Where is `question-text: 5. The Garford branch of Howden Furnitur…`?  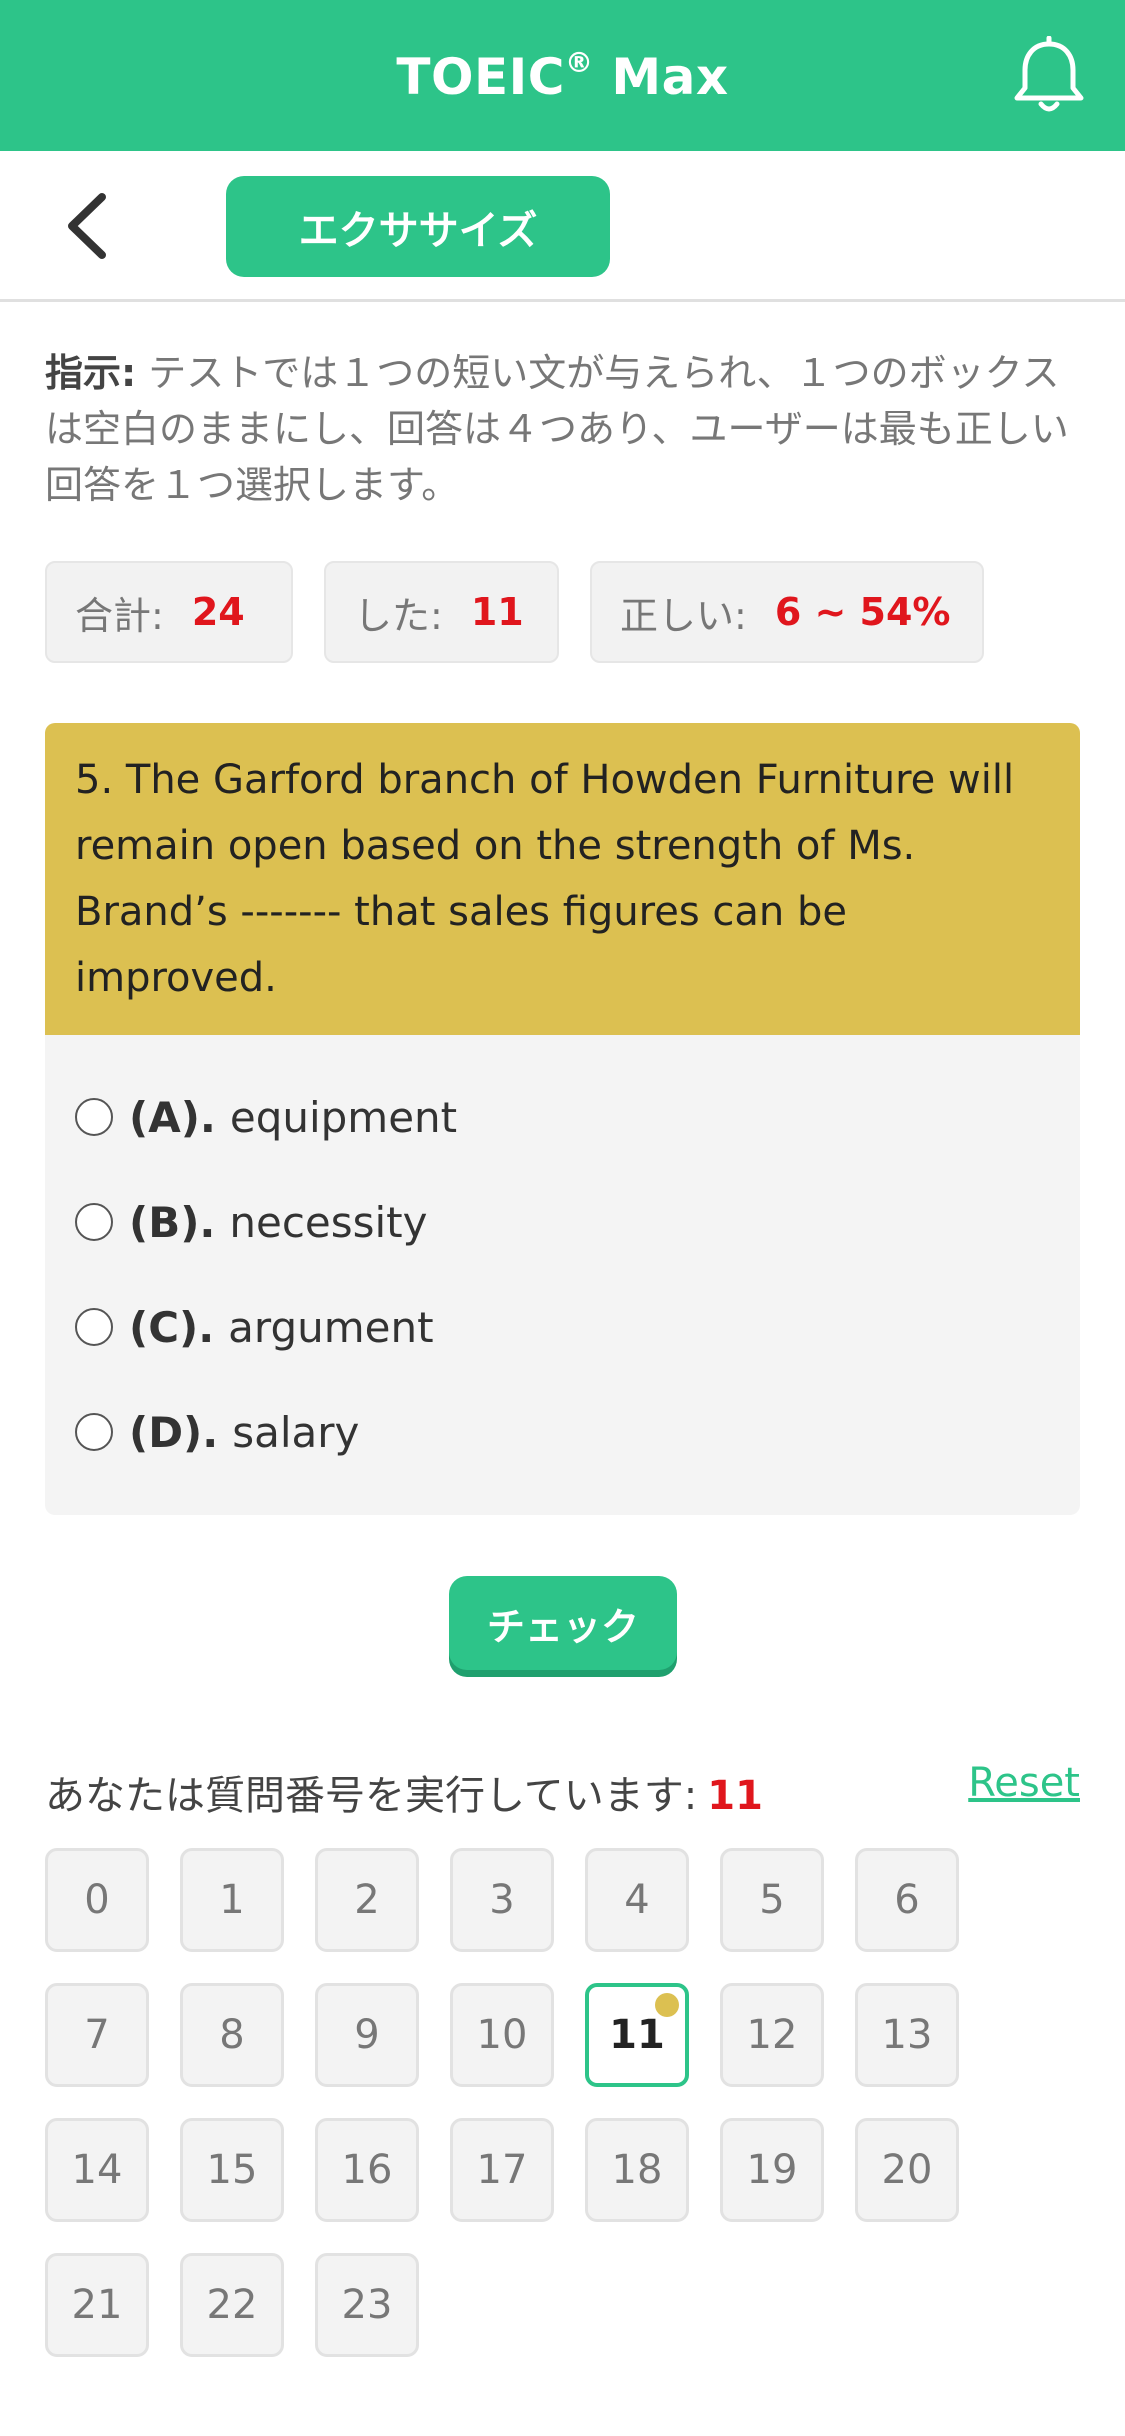
question-text: 5. The Garford branch of Howden Furnitur… is located at coordinates (562, 879).